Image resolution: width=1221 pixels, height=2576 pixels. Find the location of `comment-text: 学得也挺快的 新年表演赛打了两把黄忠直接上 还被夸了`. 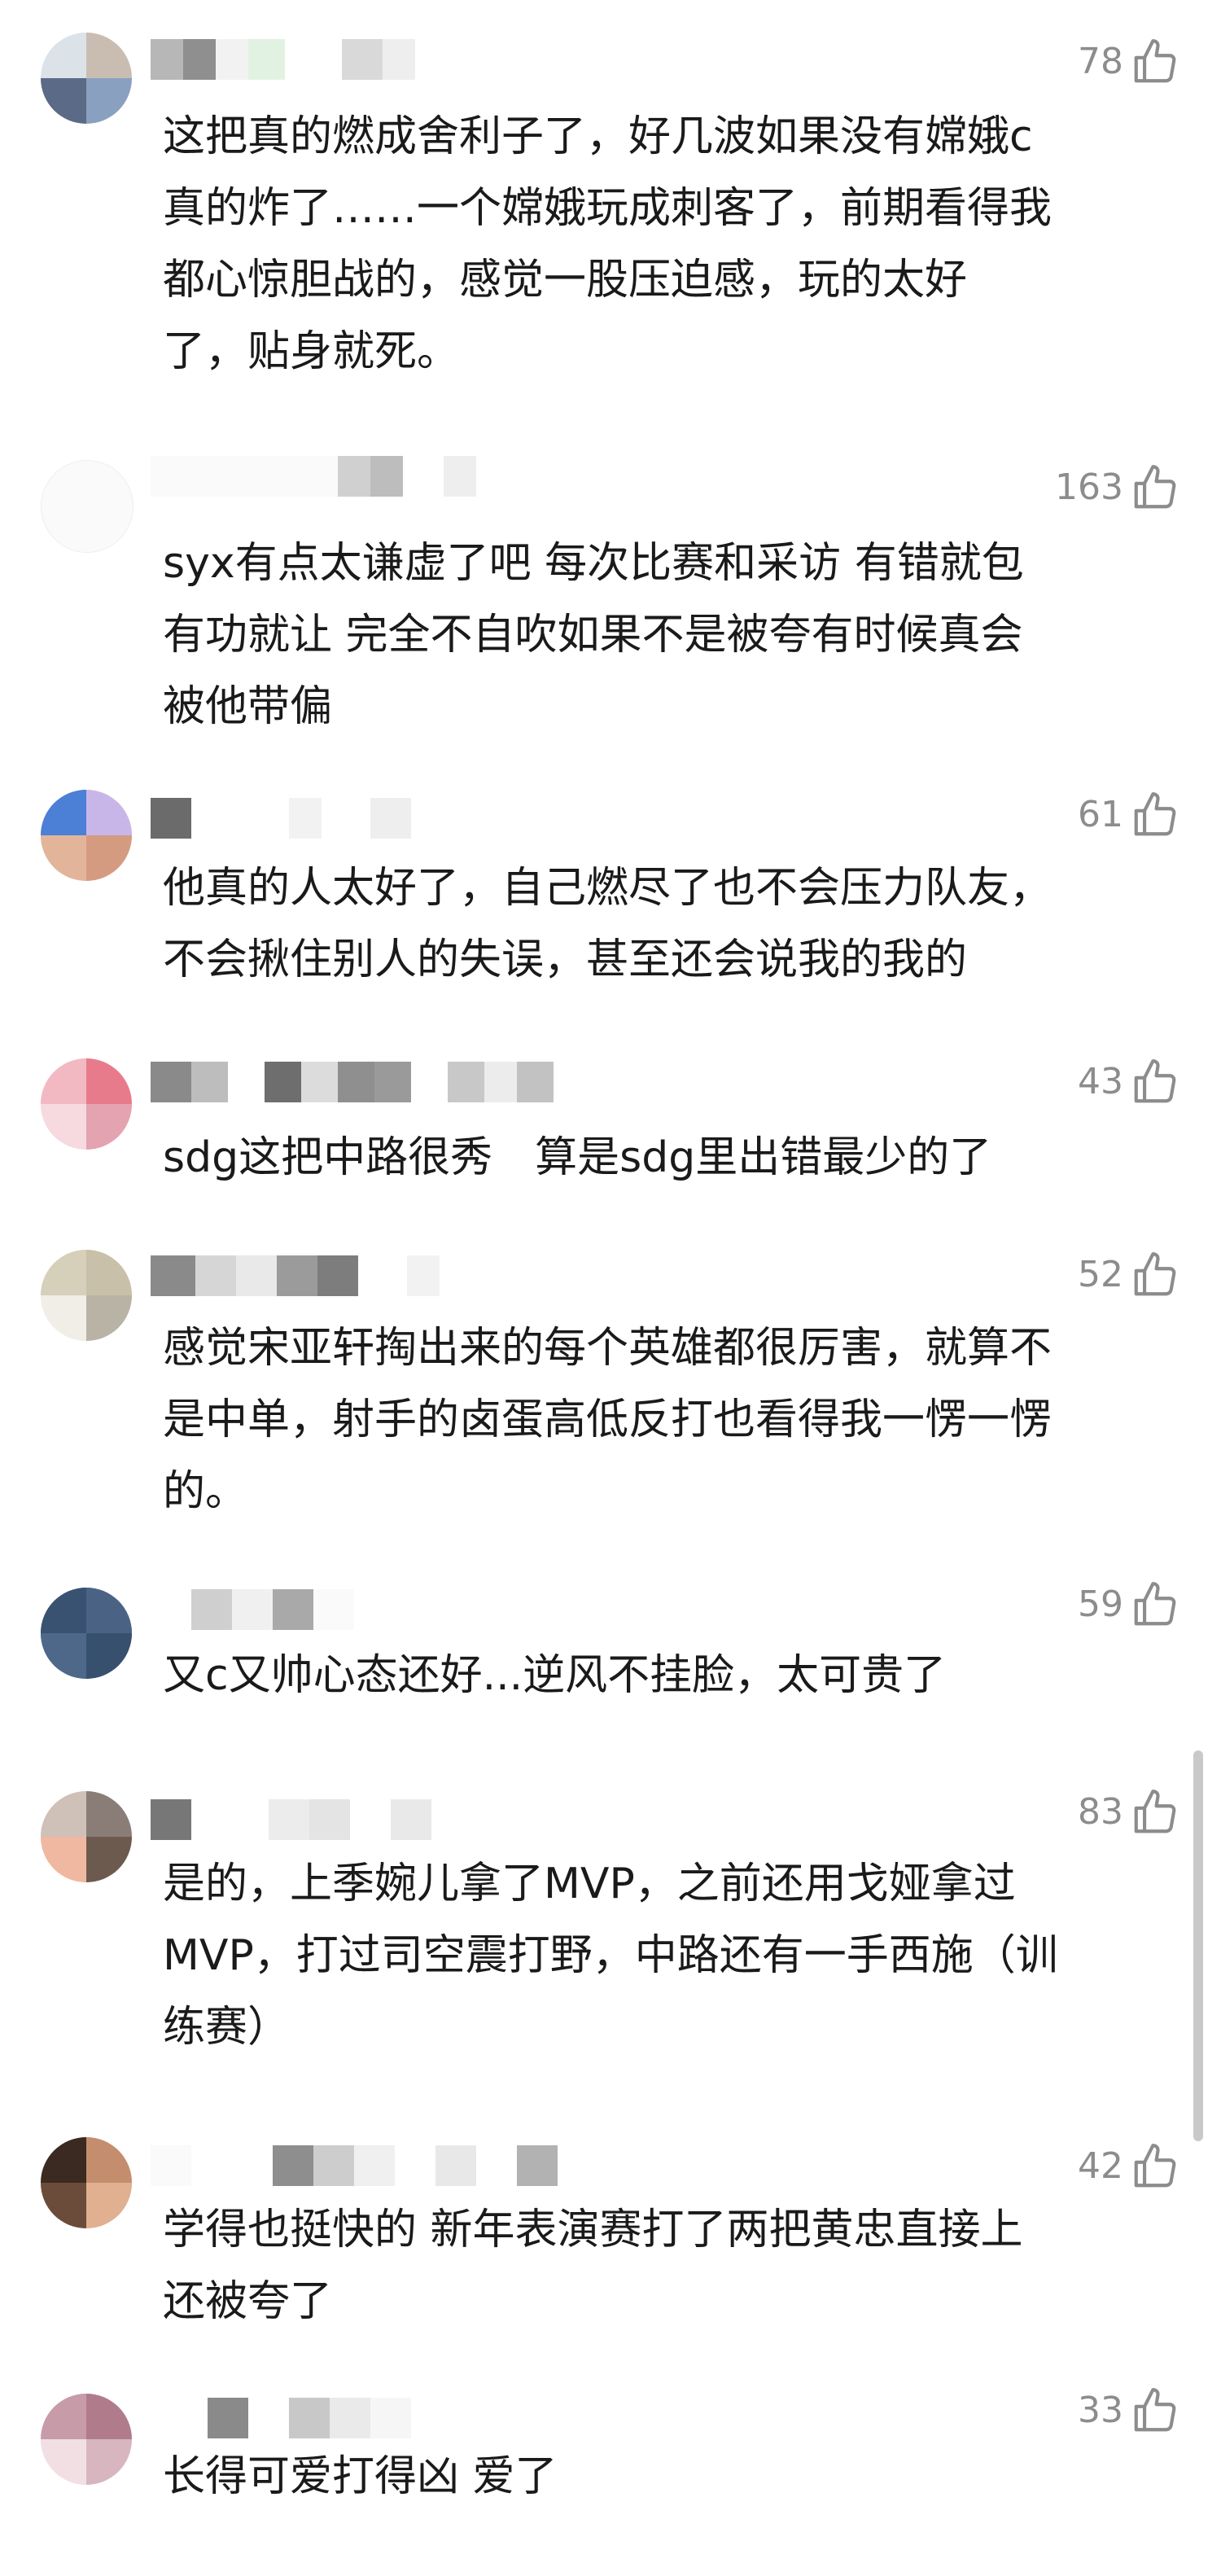

comment-text: 学得也挺快的 新年表演赛打了两把黄忠直接上 还被夸了 is located at coordinates (593, 2266).